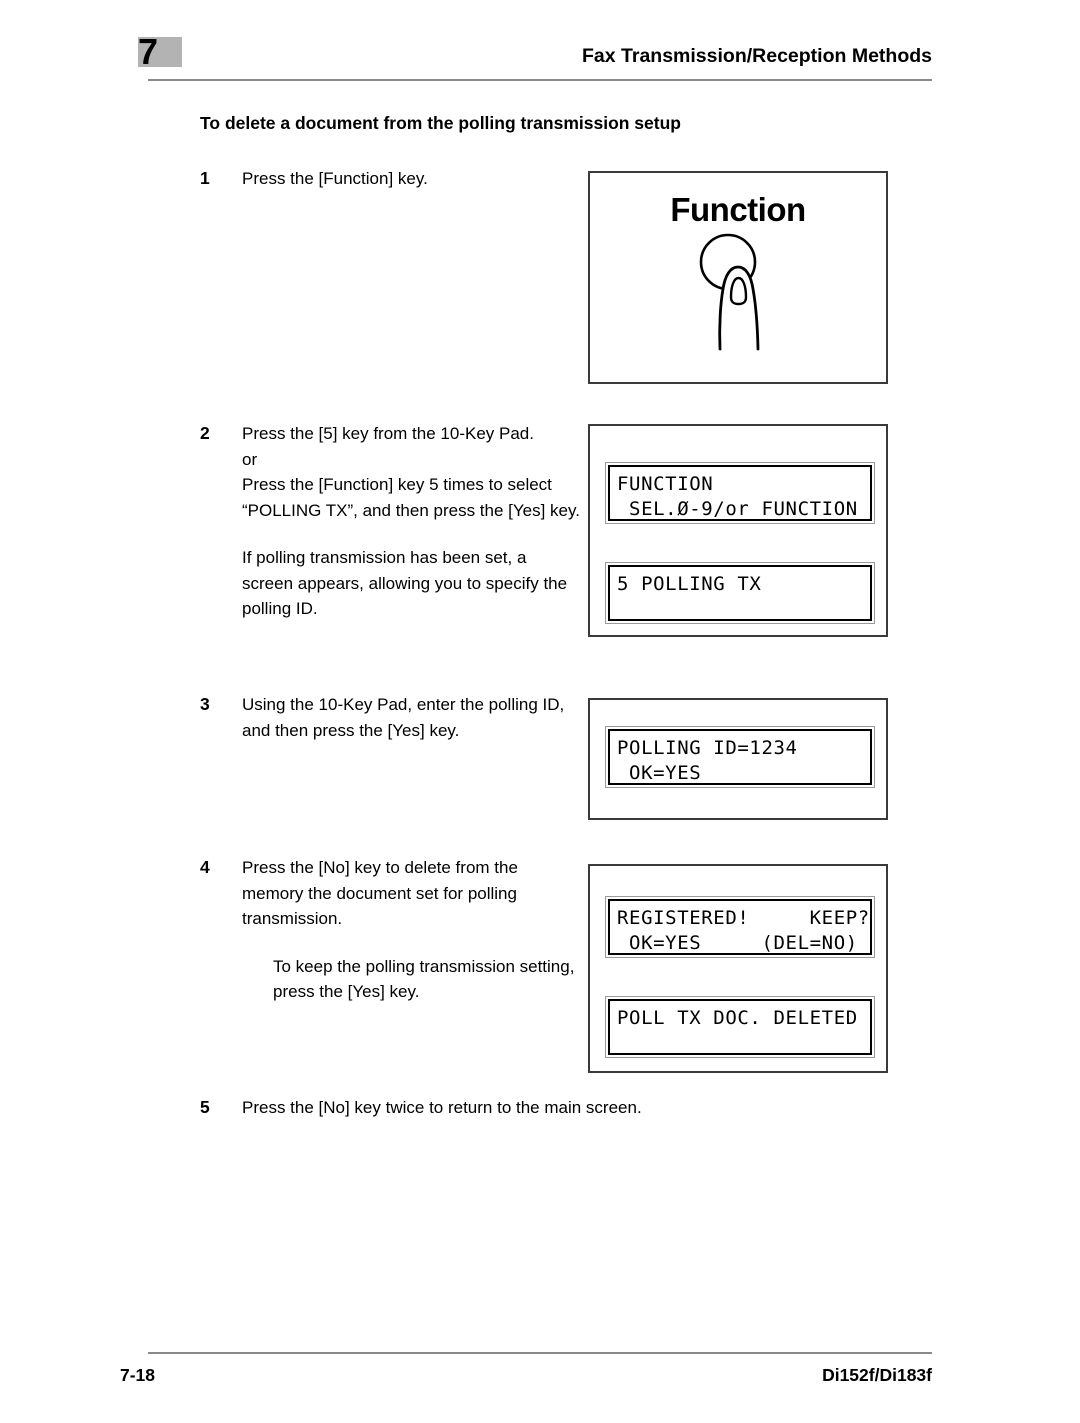 This screenshot has width=1080, height=1423. I want to click on chapter-number: 7, so click(148, 51).